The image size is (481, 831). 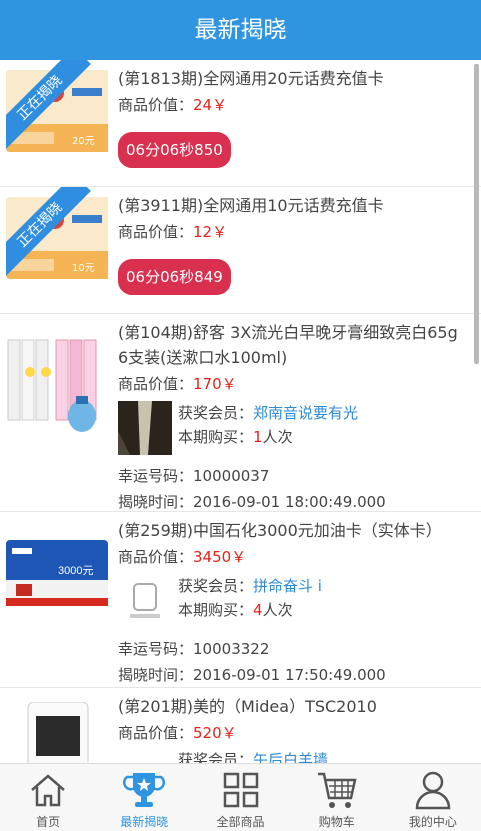 What do you see at coordinates (293, 601) in the screenshot?
I see `winner-block: 获奖会员：拼命奋斗 i 本期购买：4人次` at bounding box center [293, 601].